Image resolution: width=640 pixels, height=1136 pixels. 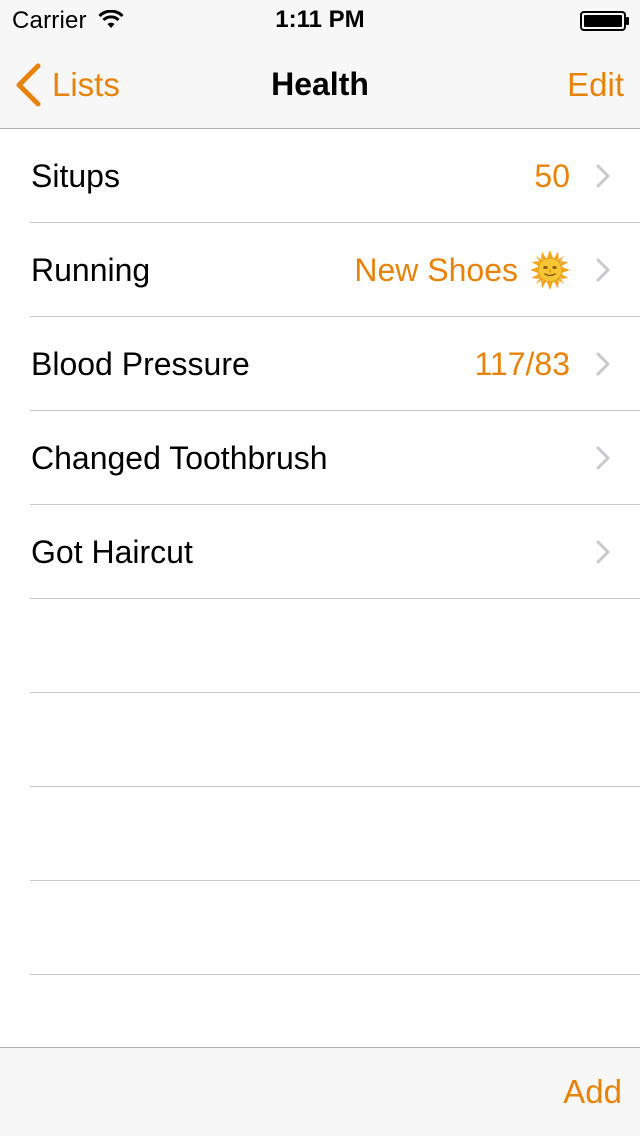 I want to click on list-item-detail: 117/83, so click(x=523, y=364).